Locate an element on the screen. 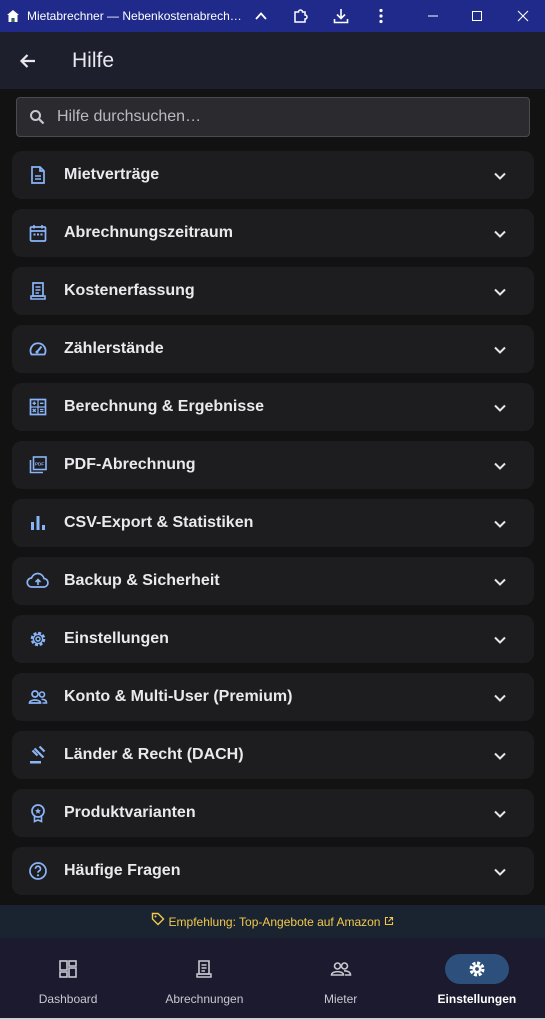 The width and height of the screenshot is (545, 1020). search-icon is located at coordinates (37, 117).